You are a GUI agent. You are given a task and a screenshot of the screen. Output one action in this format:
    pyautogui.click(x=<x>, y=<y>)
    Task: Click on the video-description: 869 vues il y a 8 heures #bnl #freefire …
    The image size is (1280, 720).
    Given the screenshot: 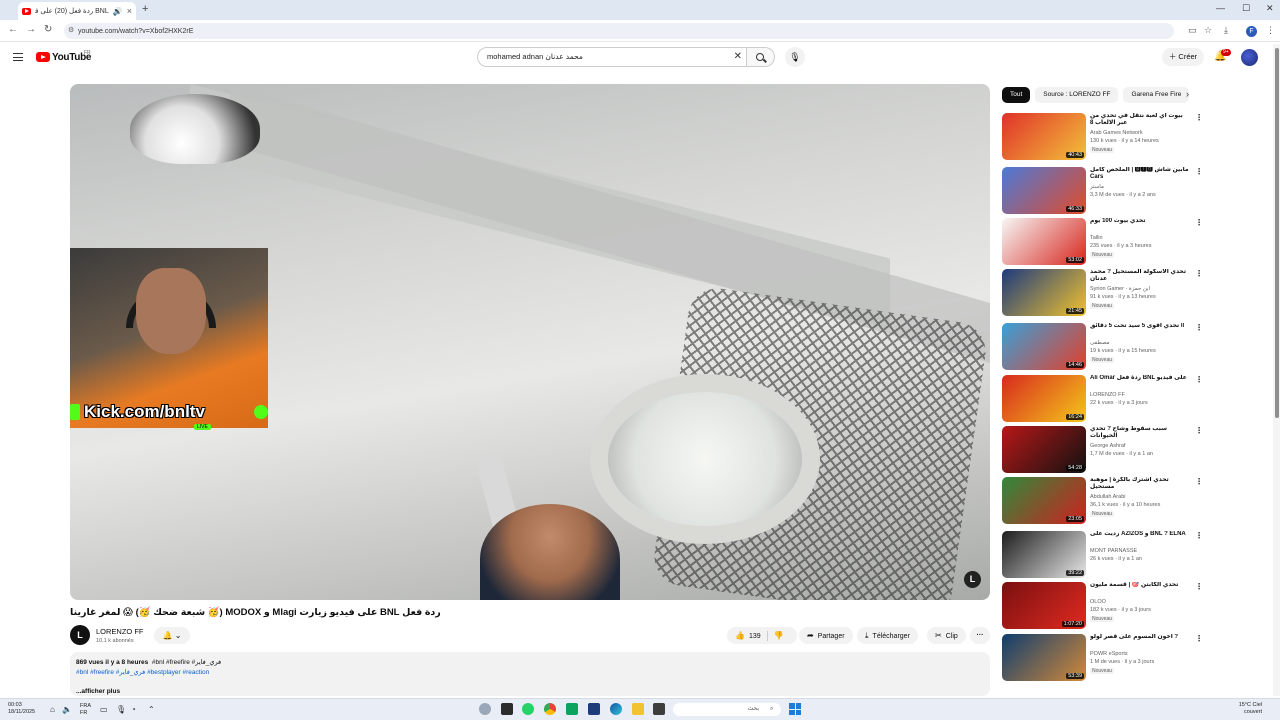 What is the action you would take?
    pyautogui.click(x=530, y=674)
    